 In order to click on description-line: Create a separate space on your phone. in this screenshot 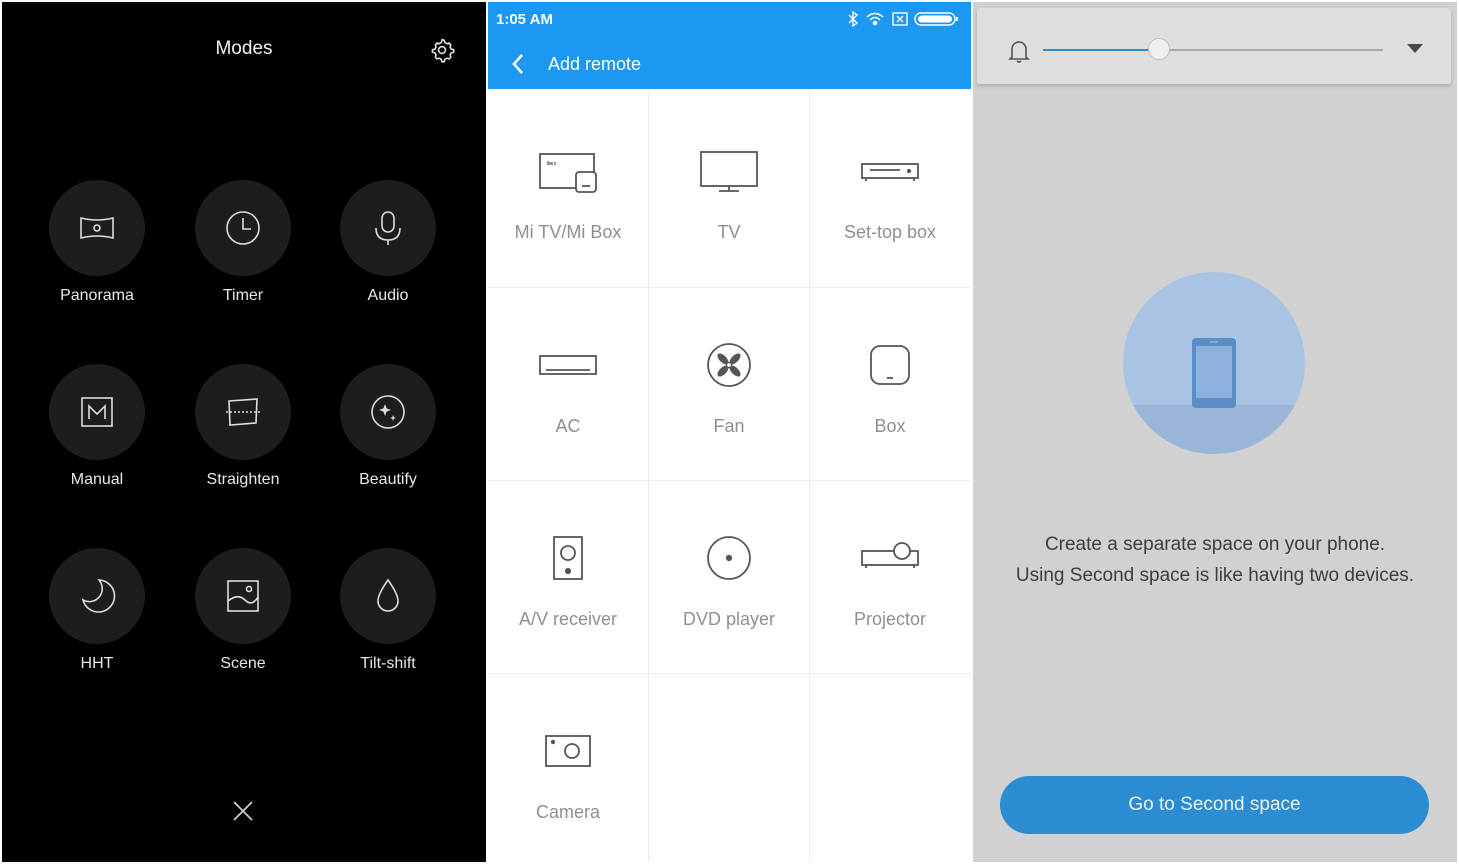, I will do `click(1215, 544)`.